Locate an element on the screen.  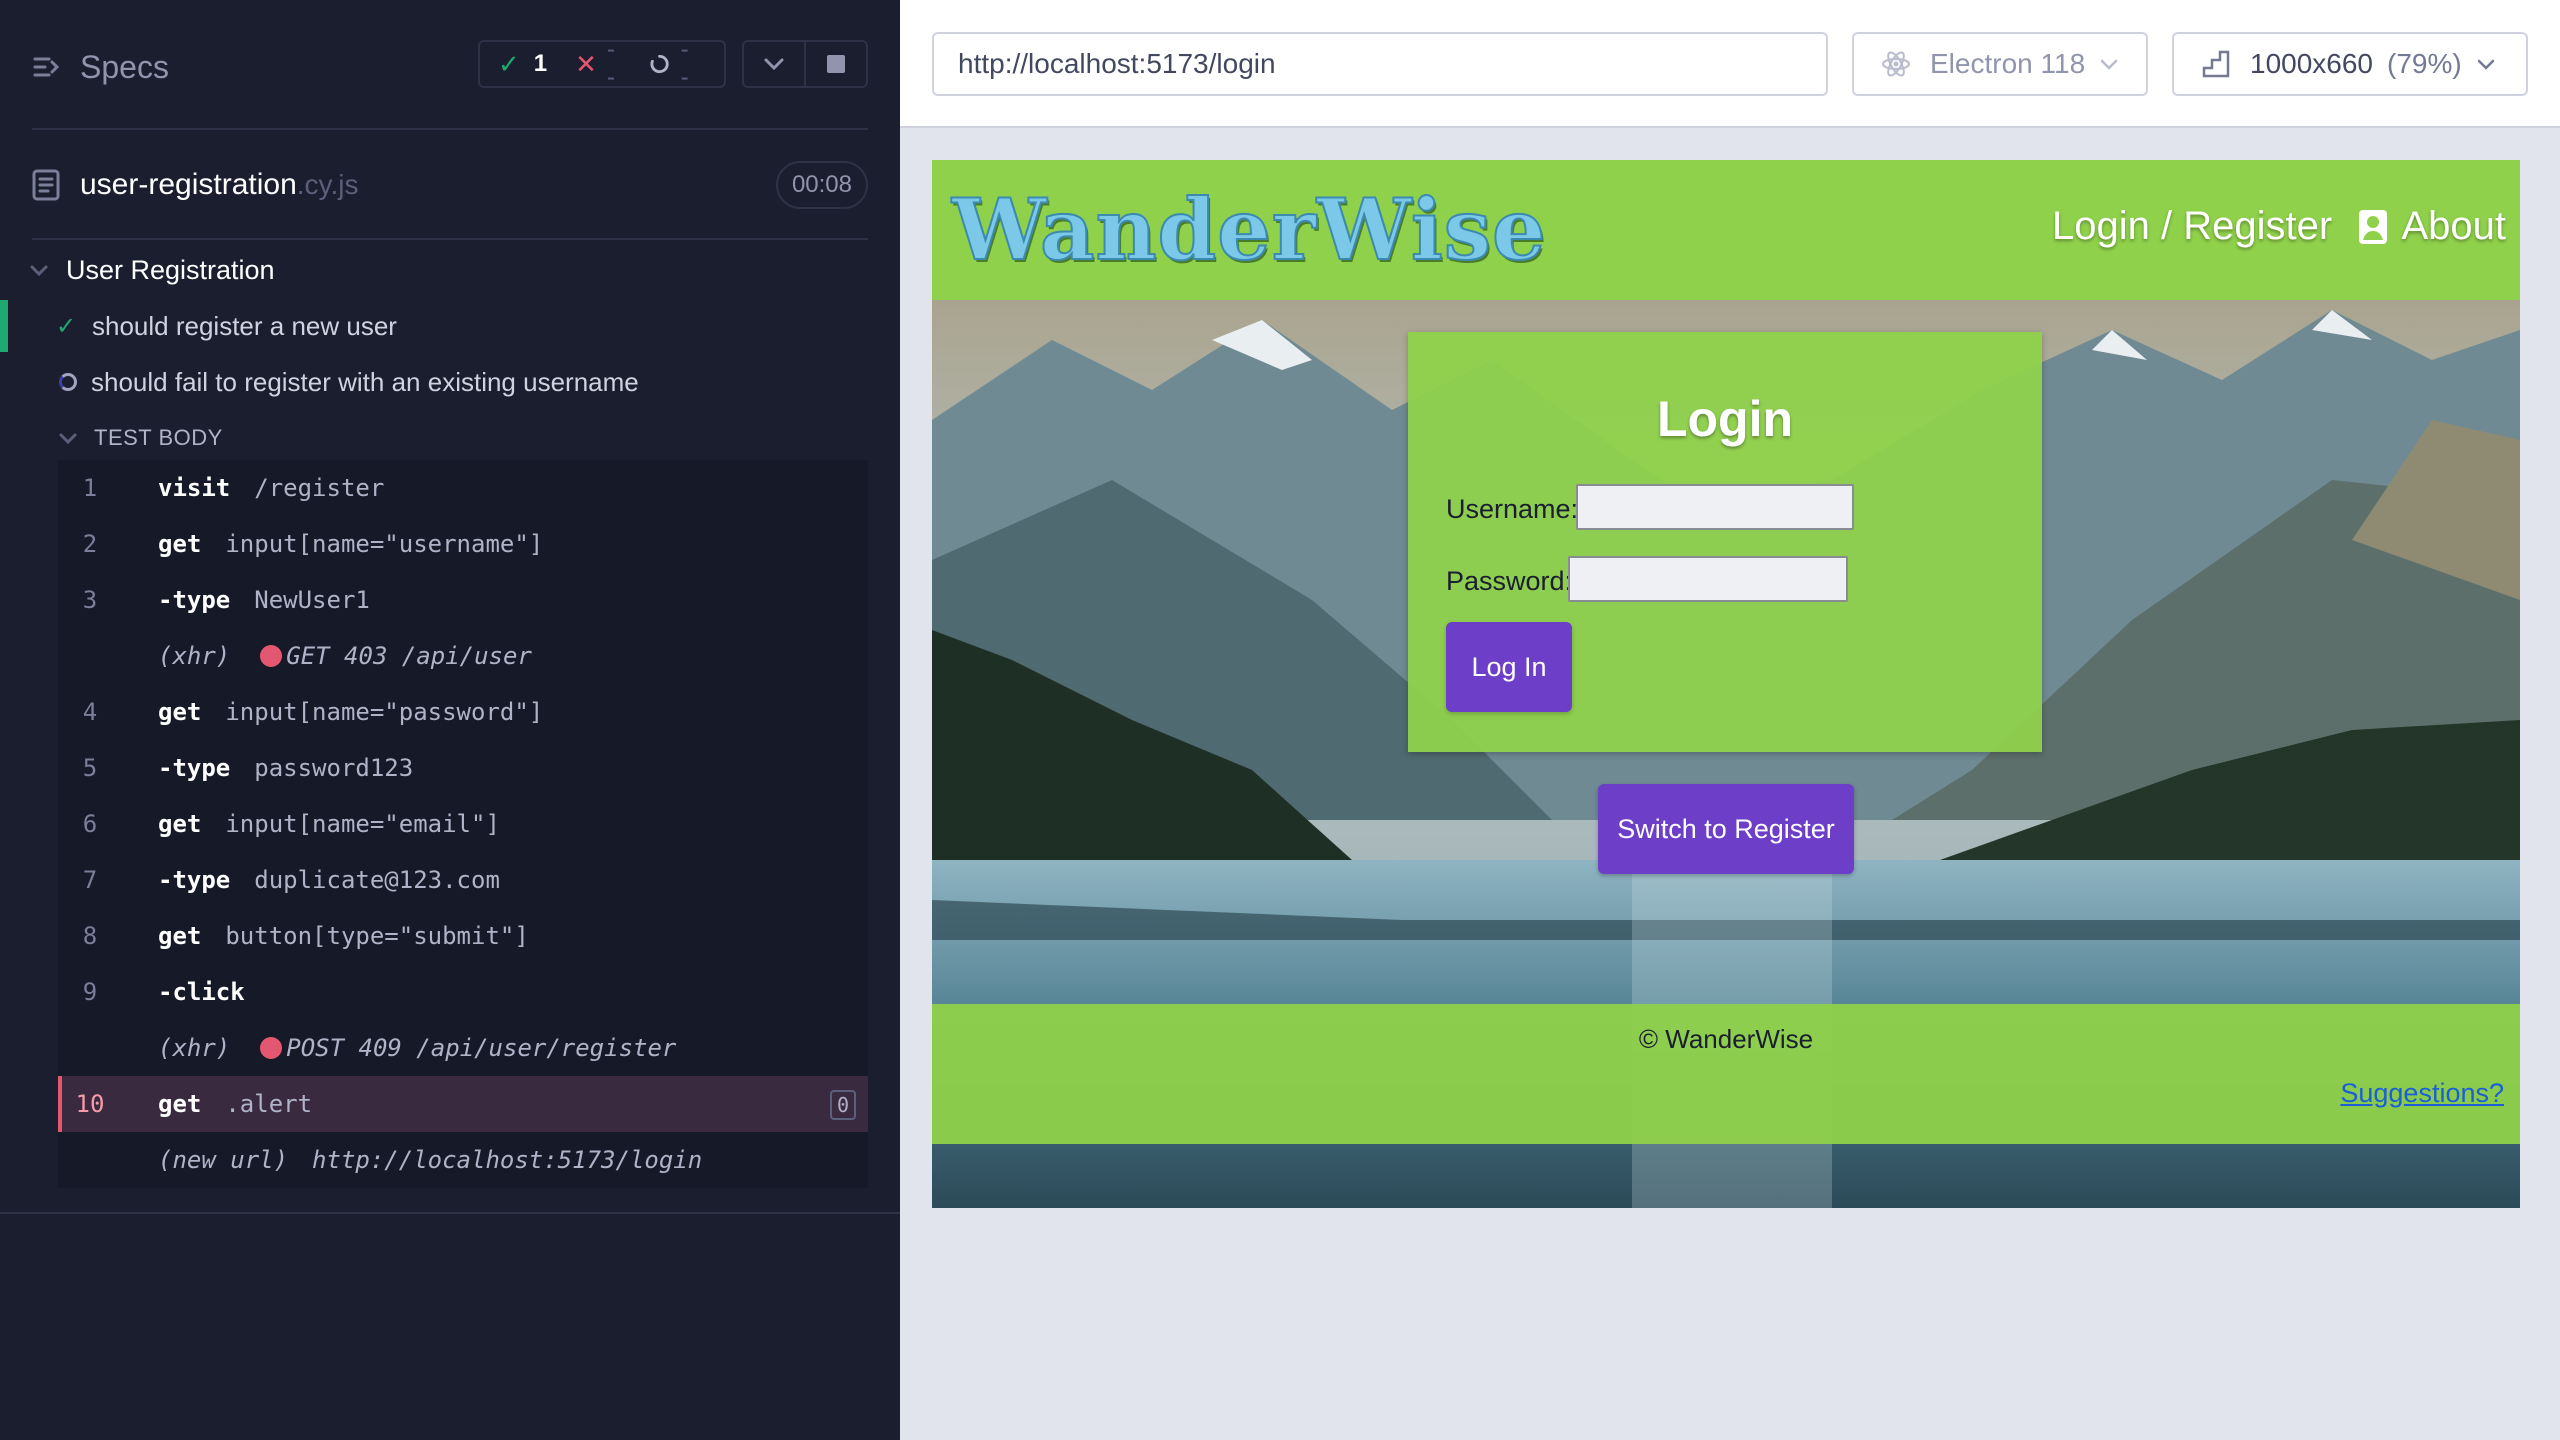
viewport-ruler-icon is located at coordinates (2216, 64).